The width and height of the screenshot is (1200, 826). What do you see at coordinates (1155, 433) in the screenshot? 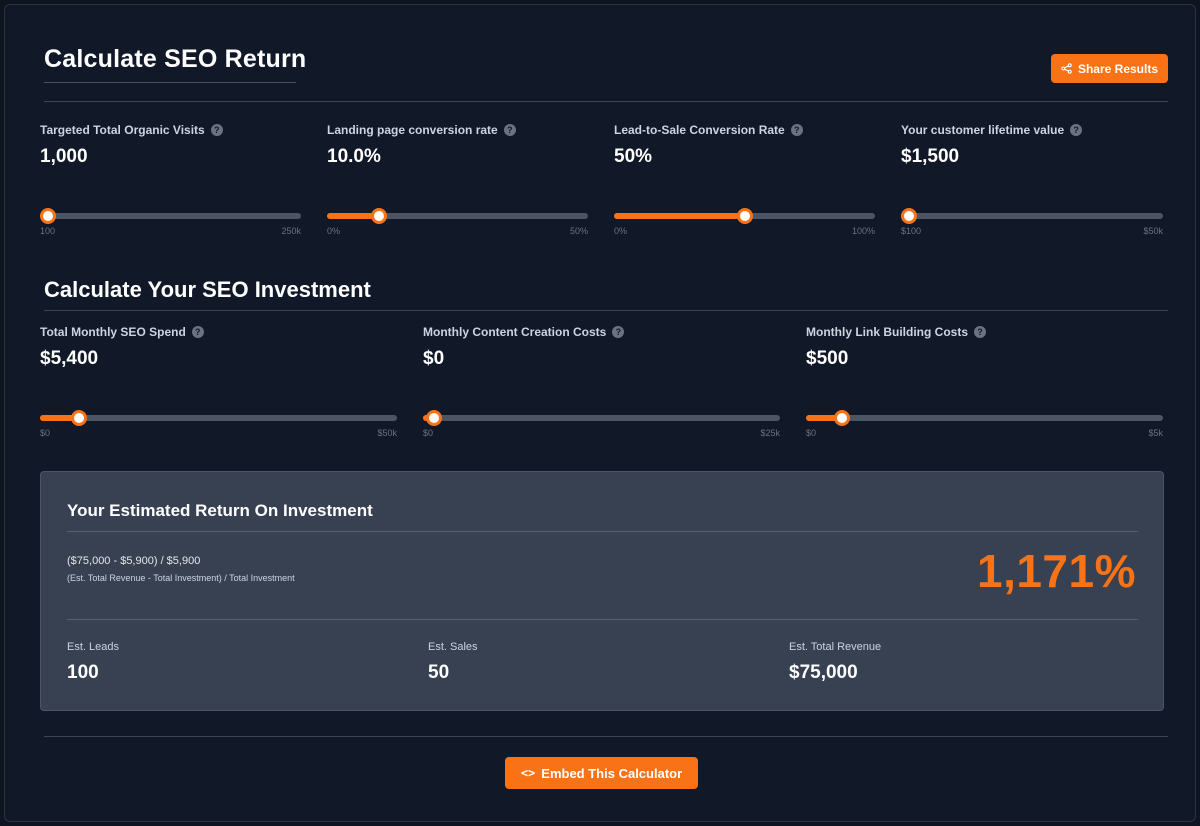
I see `range-max: $5k` at bounding box center [1155, 433].